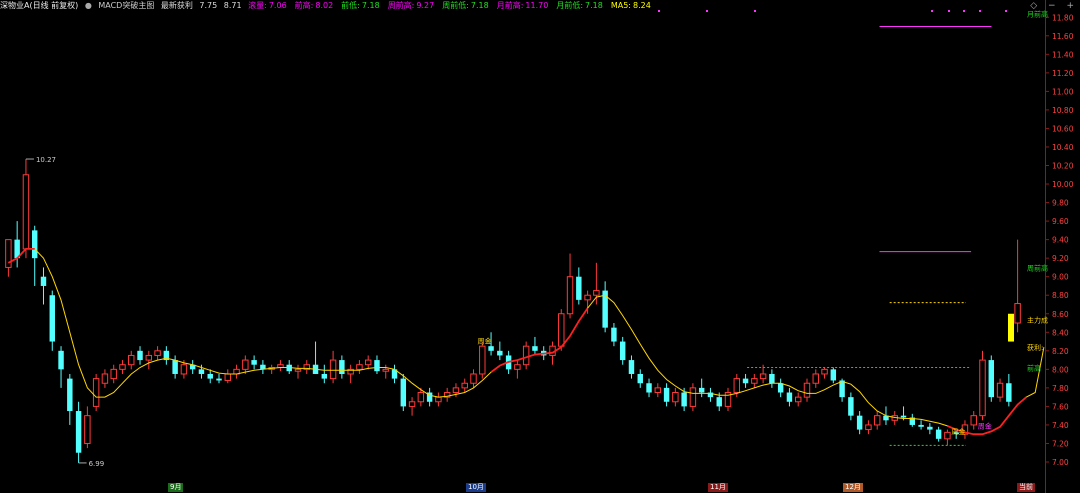  Describe the element at coordinates (1034, 367) in the screenshot. I see `right-label: 前高` at that location.